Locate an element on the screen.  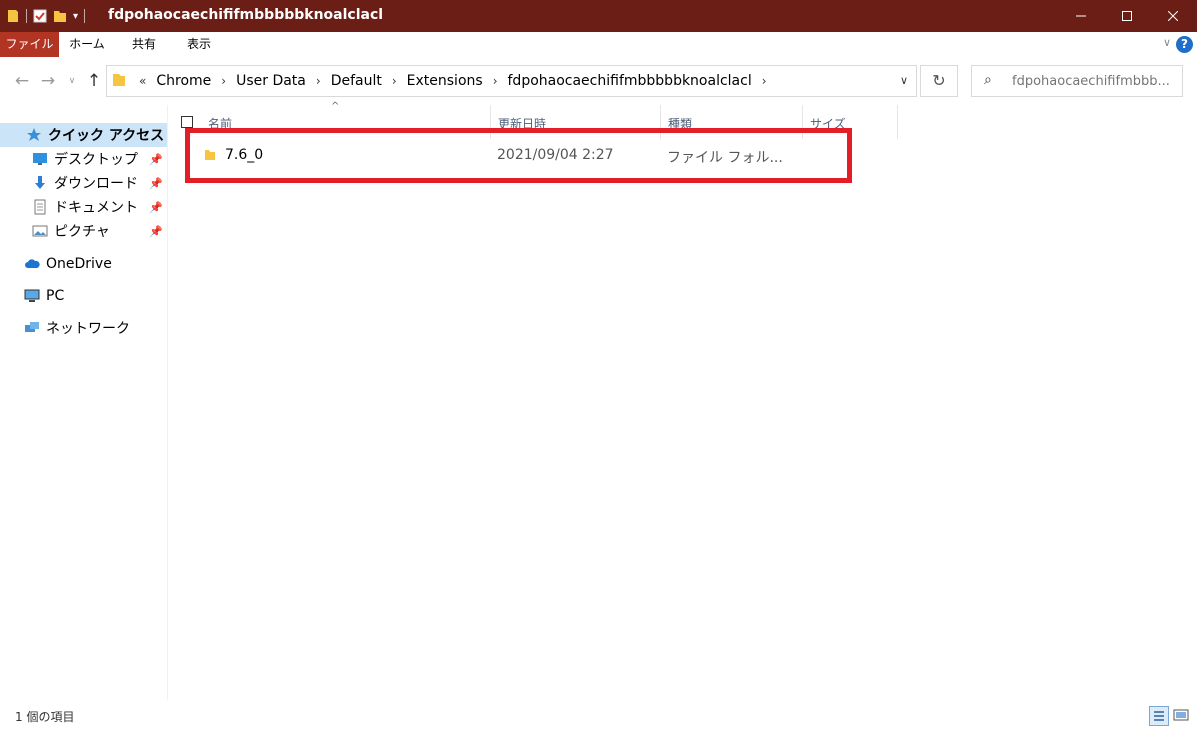
sidebar-item-label: デスクトップ is located at coordinates (96, 160).